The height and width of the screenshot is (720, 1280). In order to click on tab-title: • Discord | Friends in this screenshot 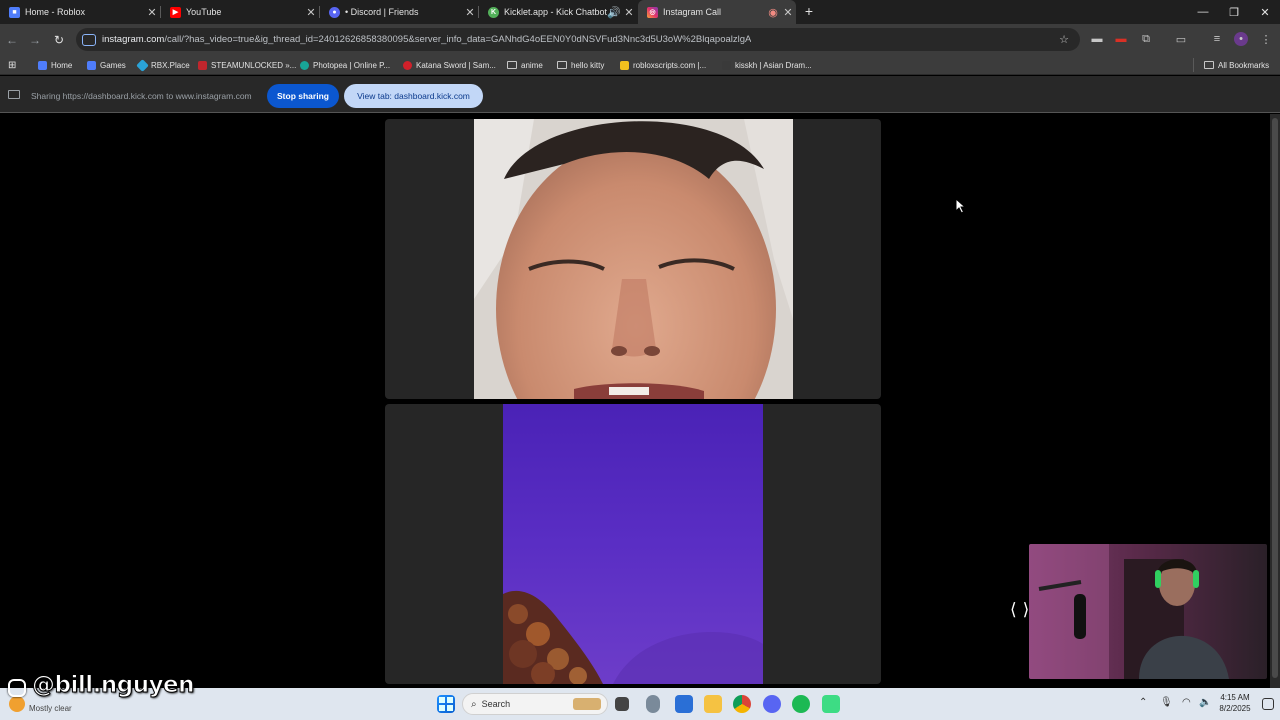, I will do `click(382, 12)`.